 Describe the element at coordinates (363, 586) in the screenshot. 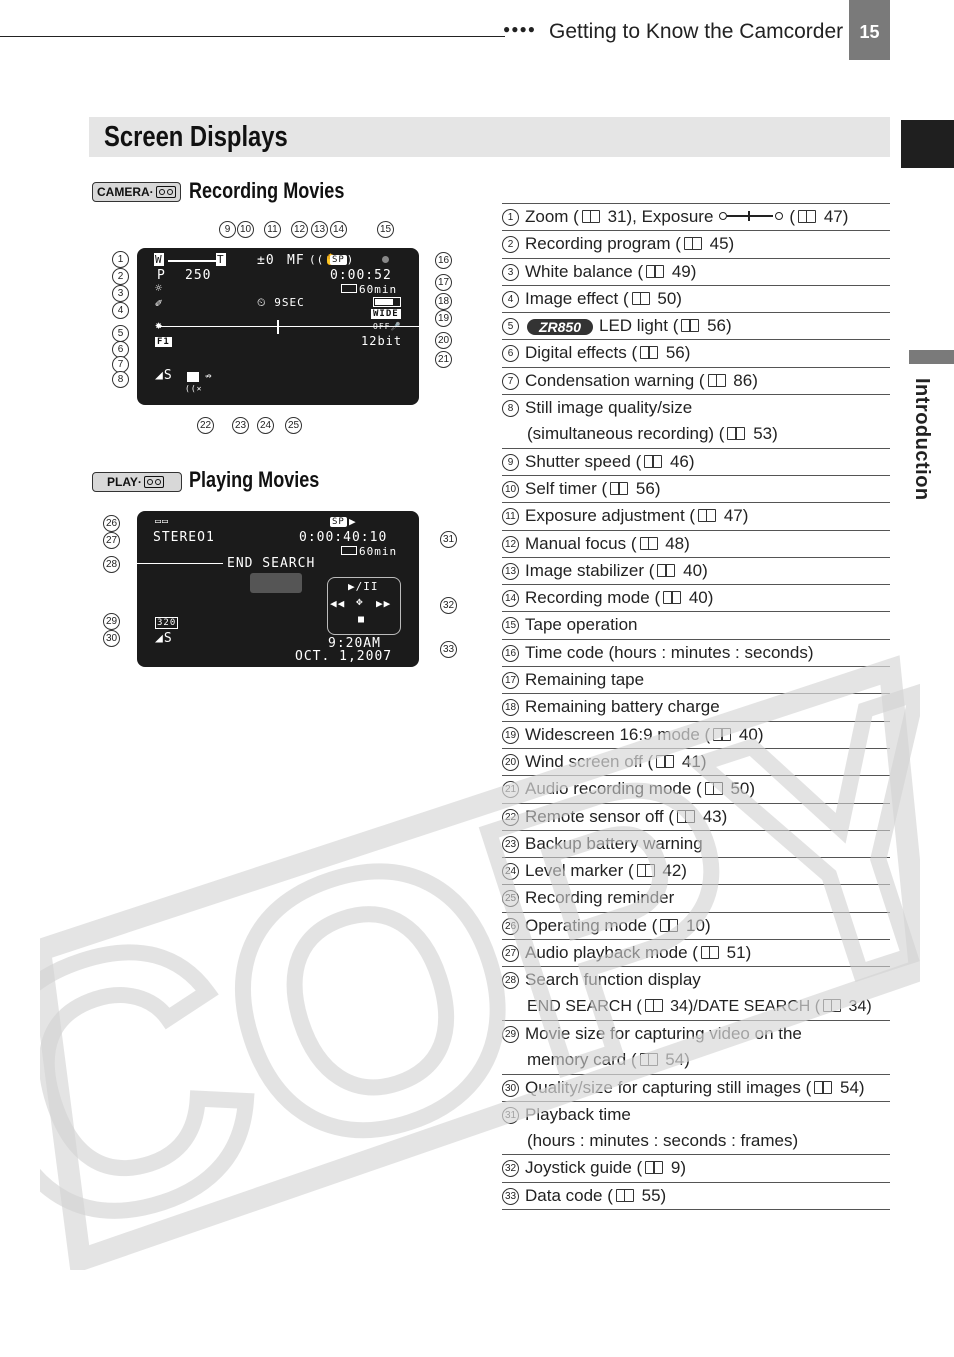

I see `play-pause-icon: ▶/II` at that location.